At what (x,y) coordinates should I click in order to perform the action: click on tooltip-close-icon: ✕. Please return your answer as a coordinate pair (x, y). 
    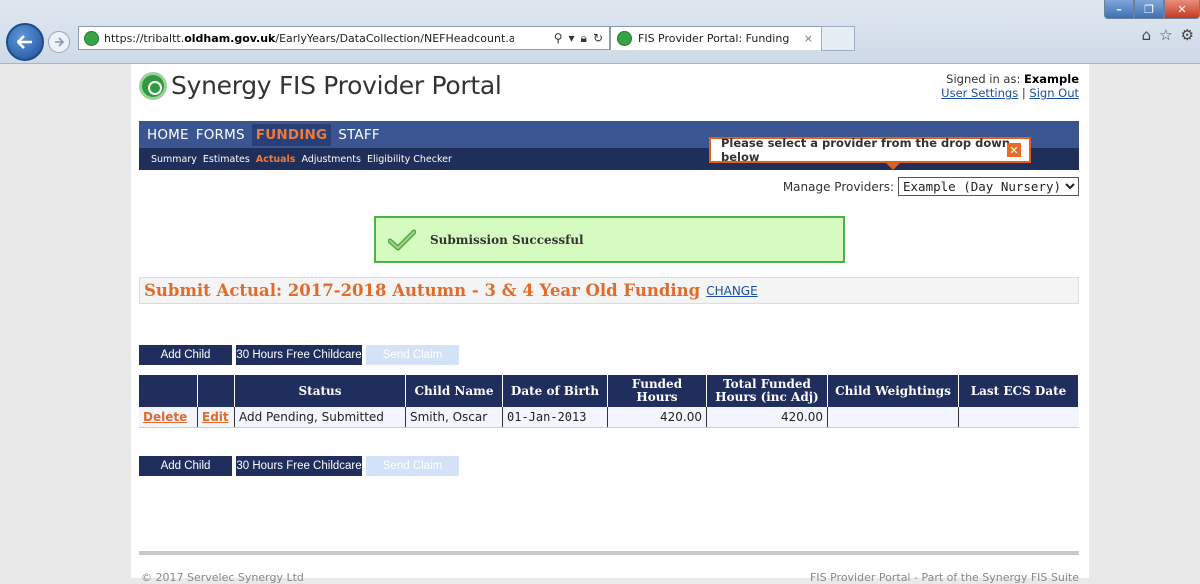
    Looking at the image, I should click on (1014, 150).